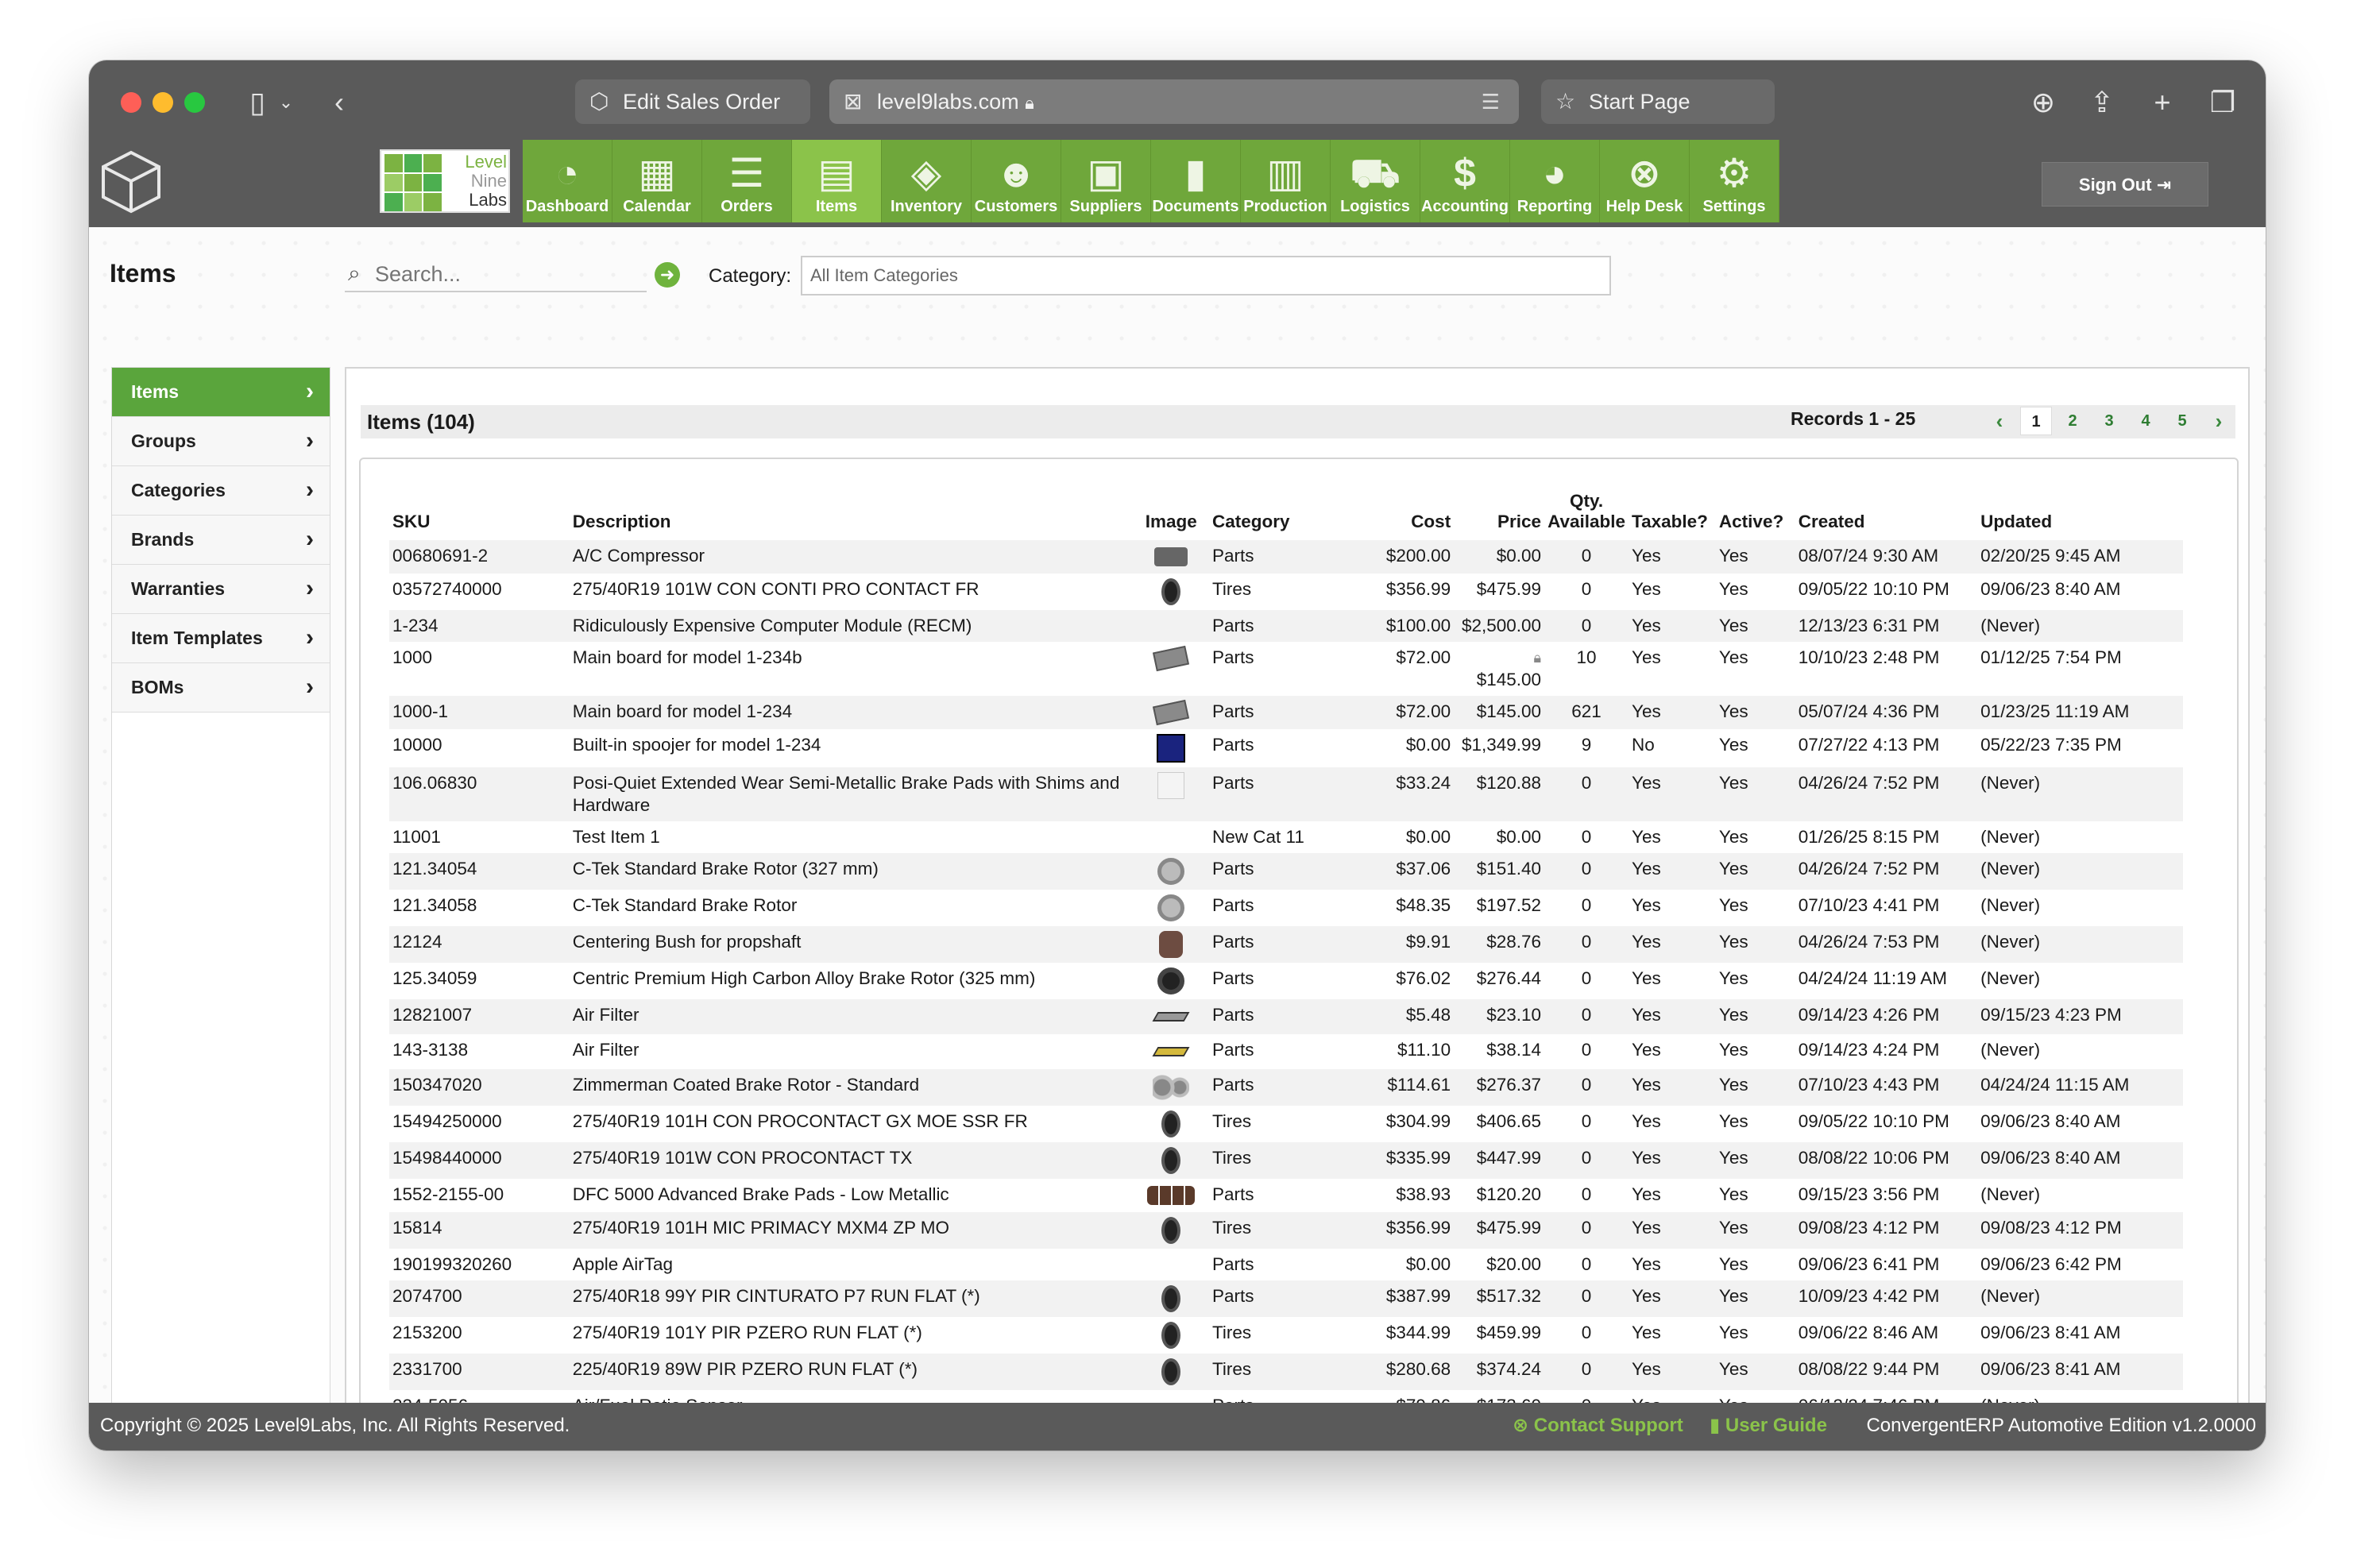  I want to click on user-guide-link: ▮ User Guide, so click(1768, 1426).